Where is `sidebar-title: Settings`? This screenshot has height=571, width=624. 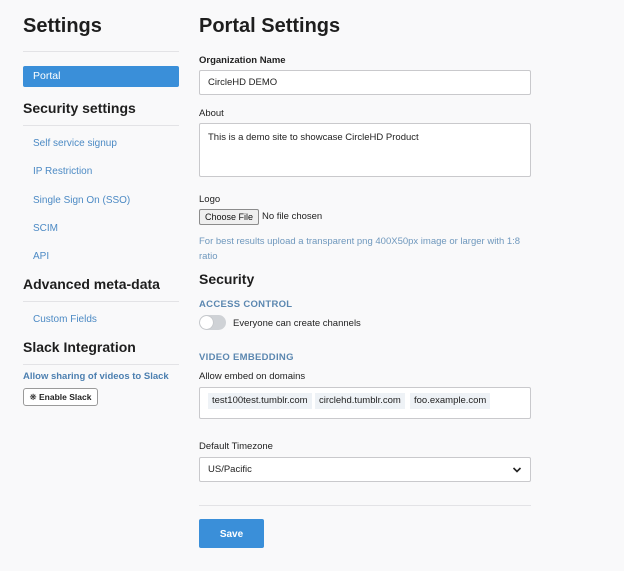 sidebar-title: Settings is located at coordinates (62, 26).